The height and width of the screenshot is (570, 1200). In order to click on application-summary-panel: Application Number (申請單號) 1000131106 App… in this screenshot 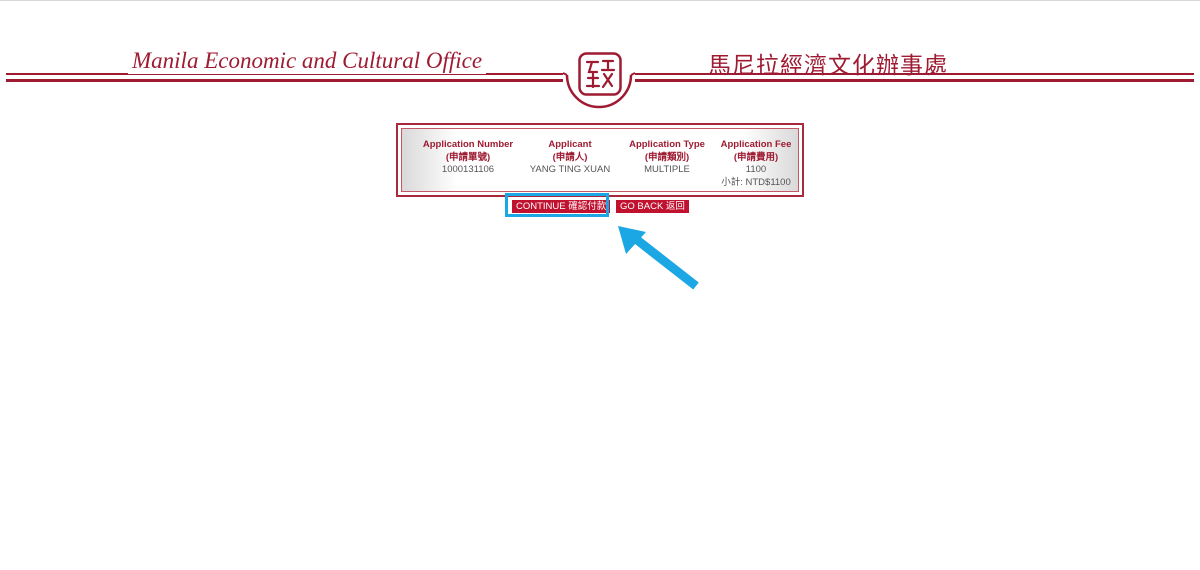, I will do `click(600, 160)`.